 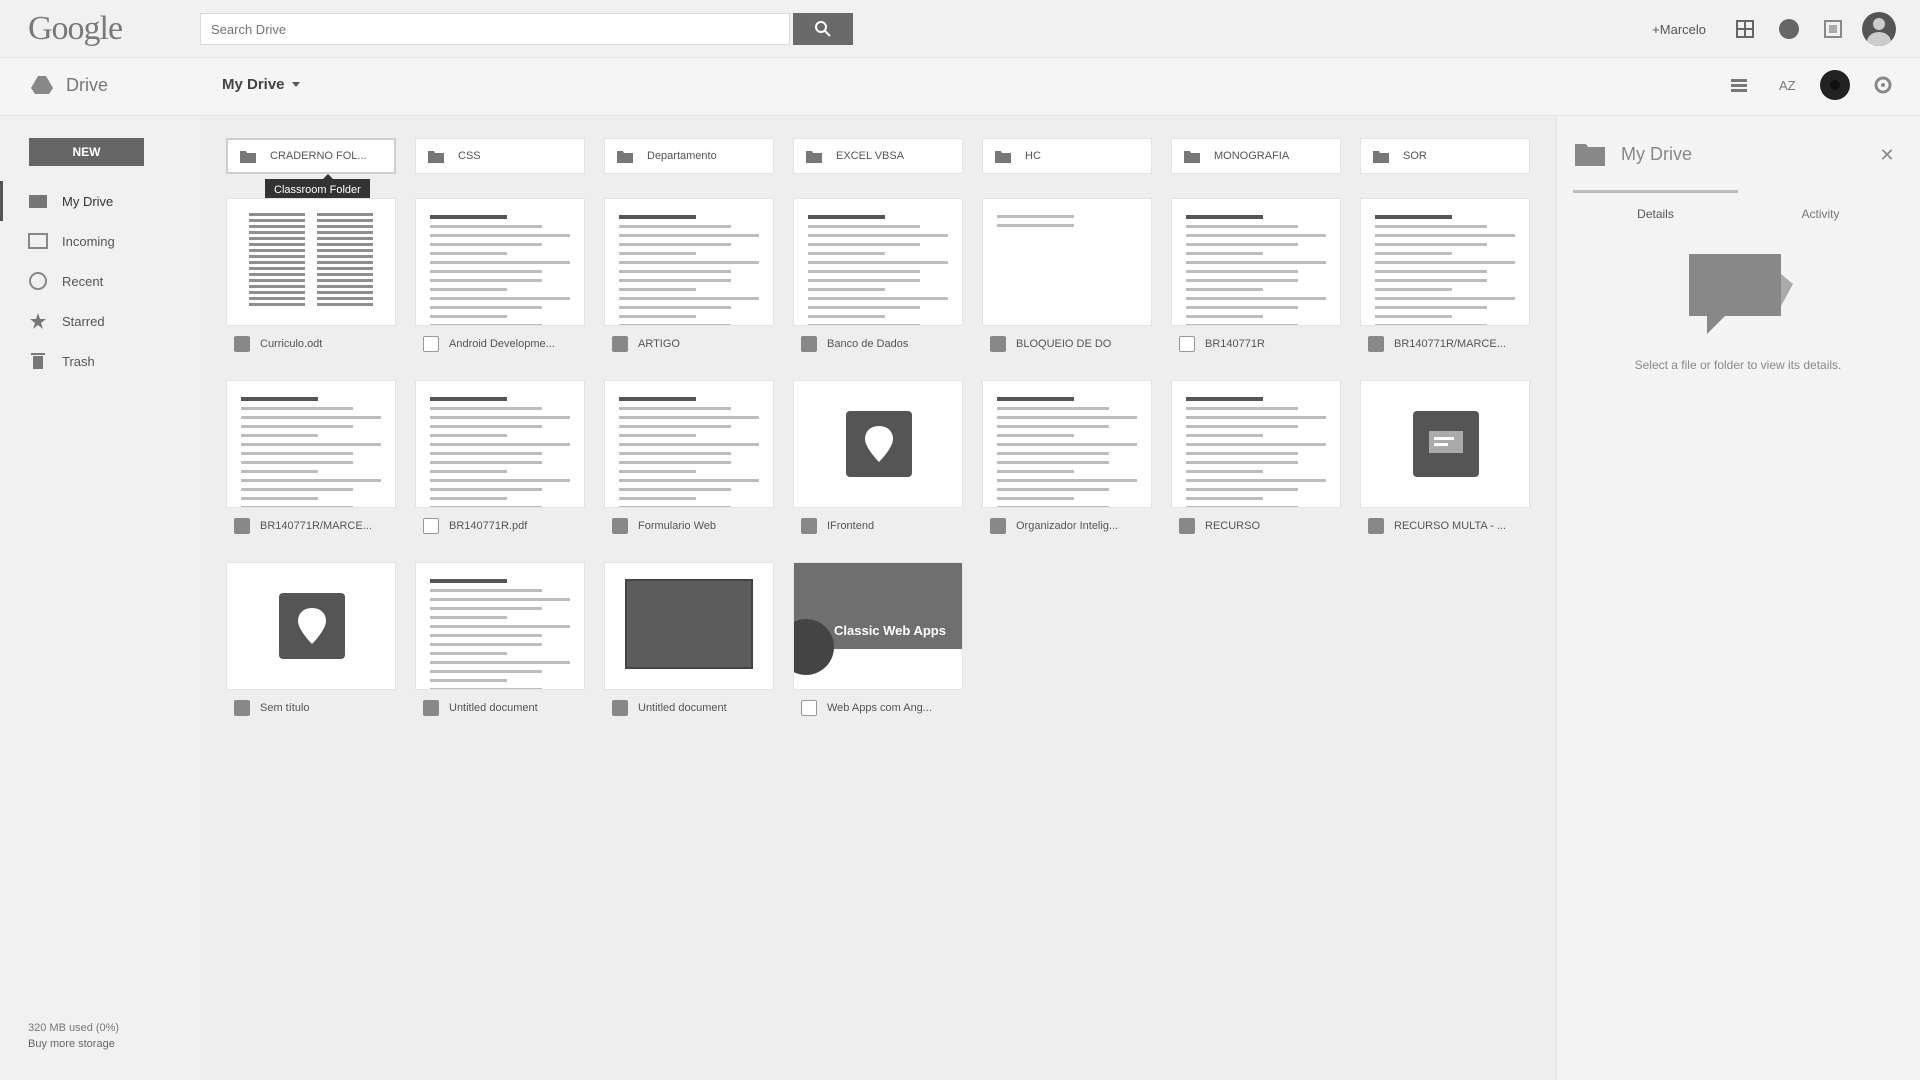 I want to click on file-thumbnail: Classic Web Apps, so click(x=878, y=626).